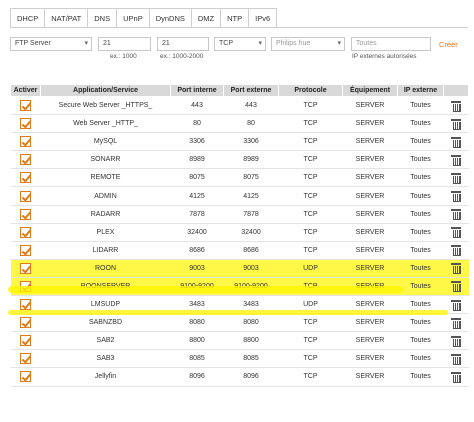 This screenshot has height=422, width=474. I want to click on table-row: MySQL 3306 3306 TCP SERVER Toutes, so click(239, 142).